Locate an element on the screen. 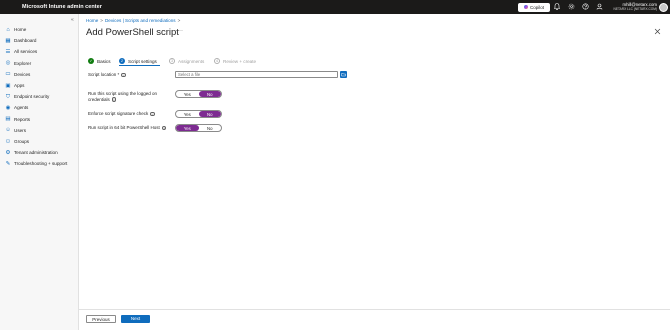  check-icon: ✓ is located at coordinates (91, 61).